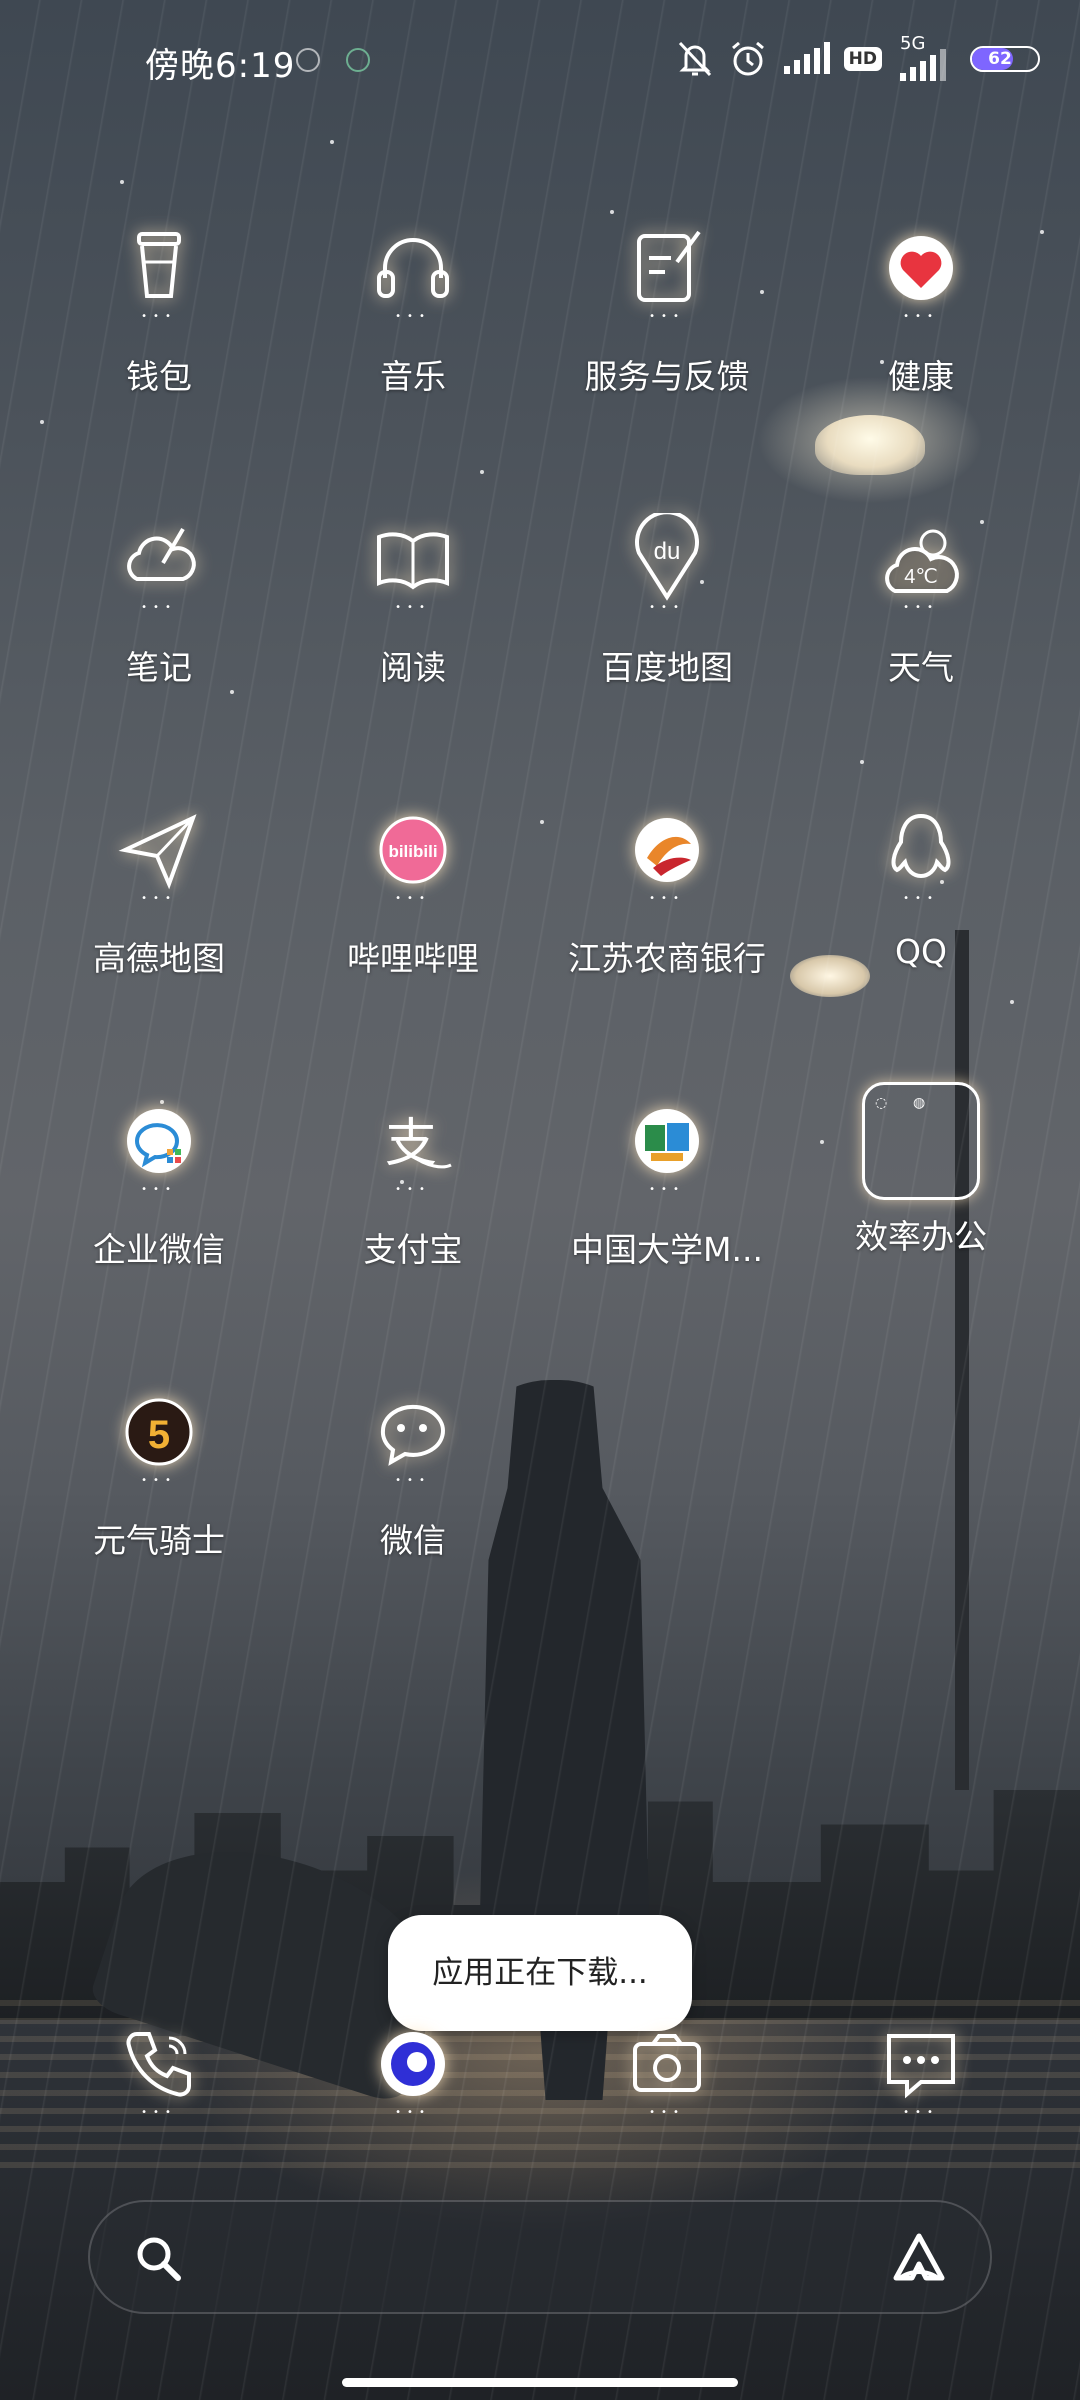 Image resolution: width=1080 pixels, height=2400 pixels. I want to click on app-label: 微信, so click(413, 1540).